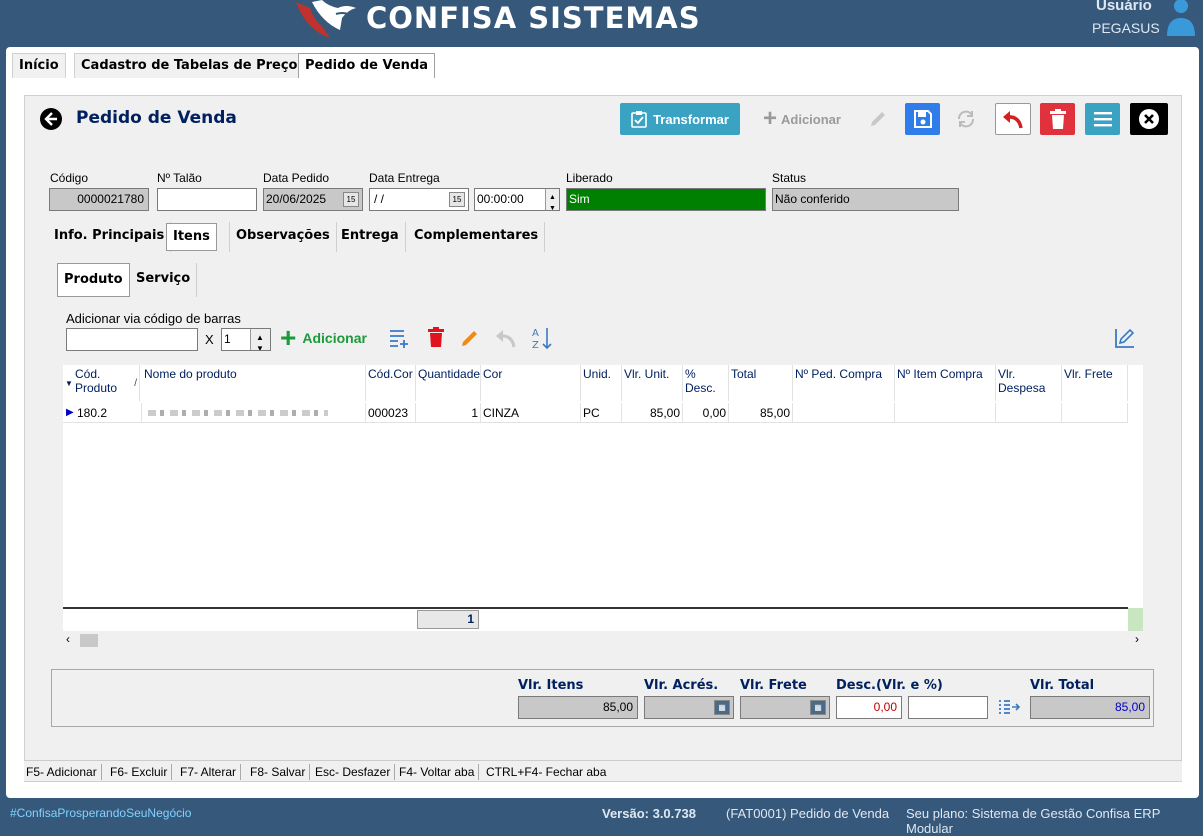  What do you see at coordinates (193, 65) in the screenshot?
I see `tab-cadastro-tabelas-precos: Cadastro de Tabelas de Preços` at bounding box center [193, 65].